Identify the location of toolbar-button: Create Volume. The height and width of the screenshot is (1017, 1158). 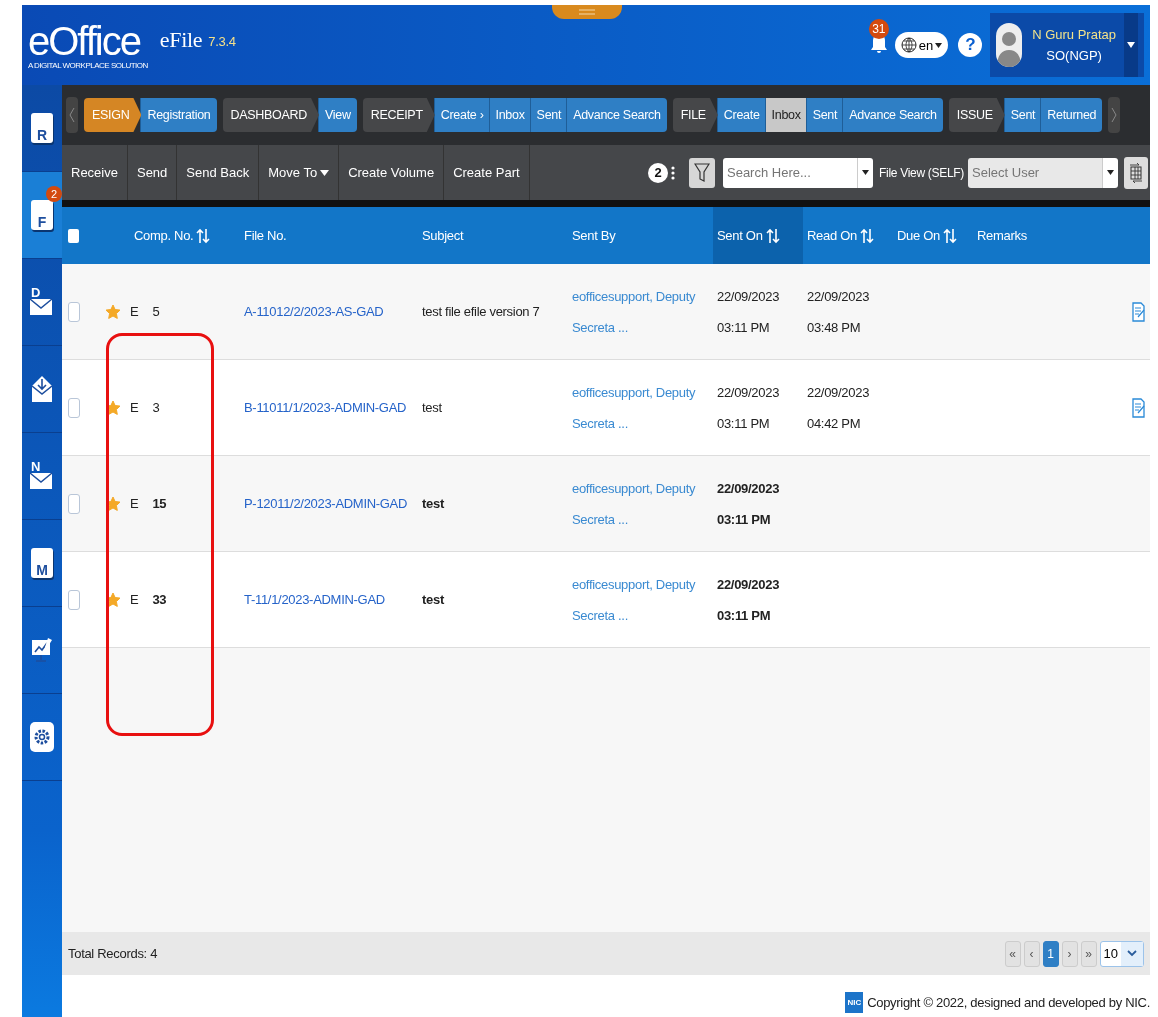
(392, 172).